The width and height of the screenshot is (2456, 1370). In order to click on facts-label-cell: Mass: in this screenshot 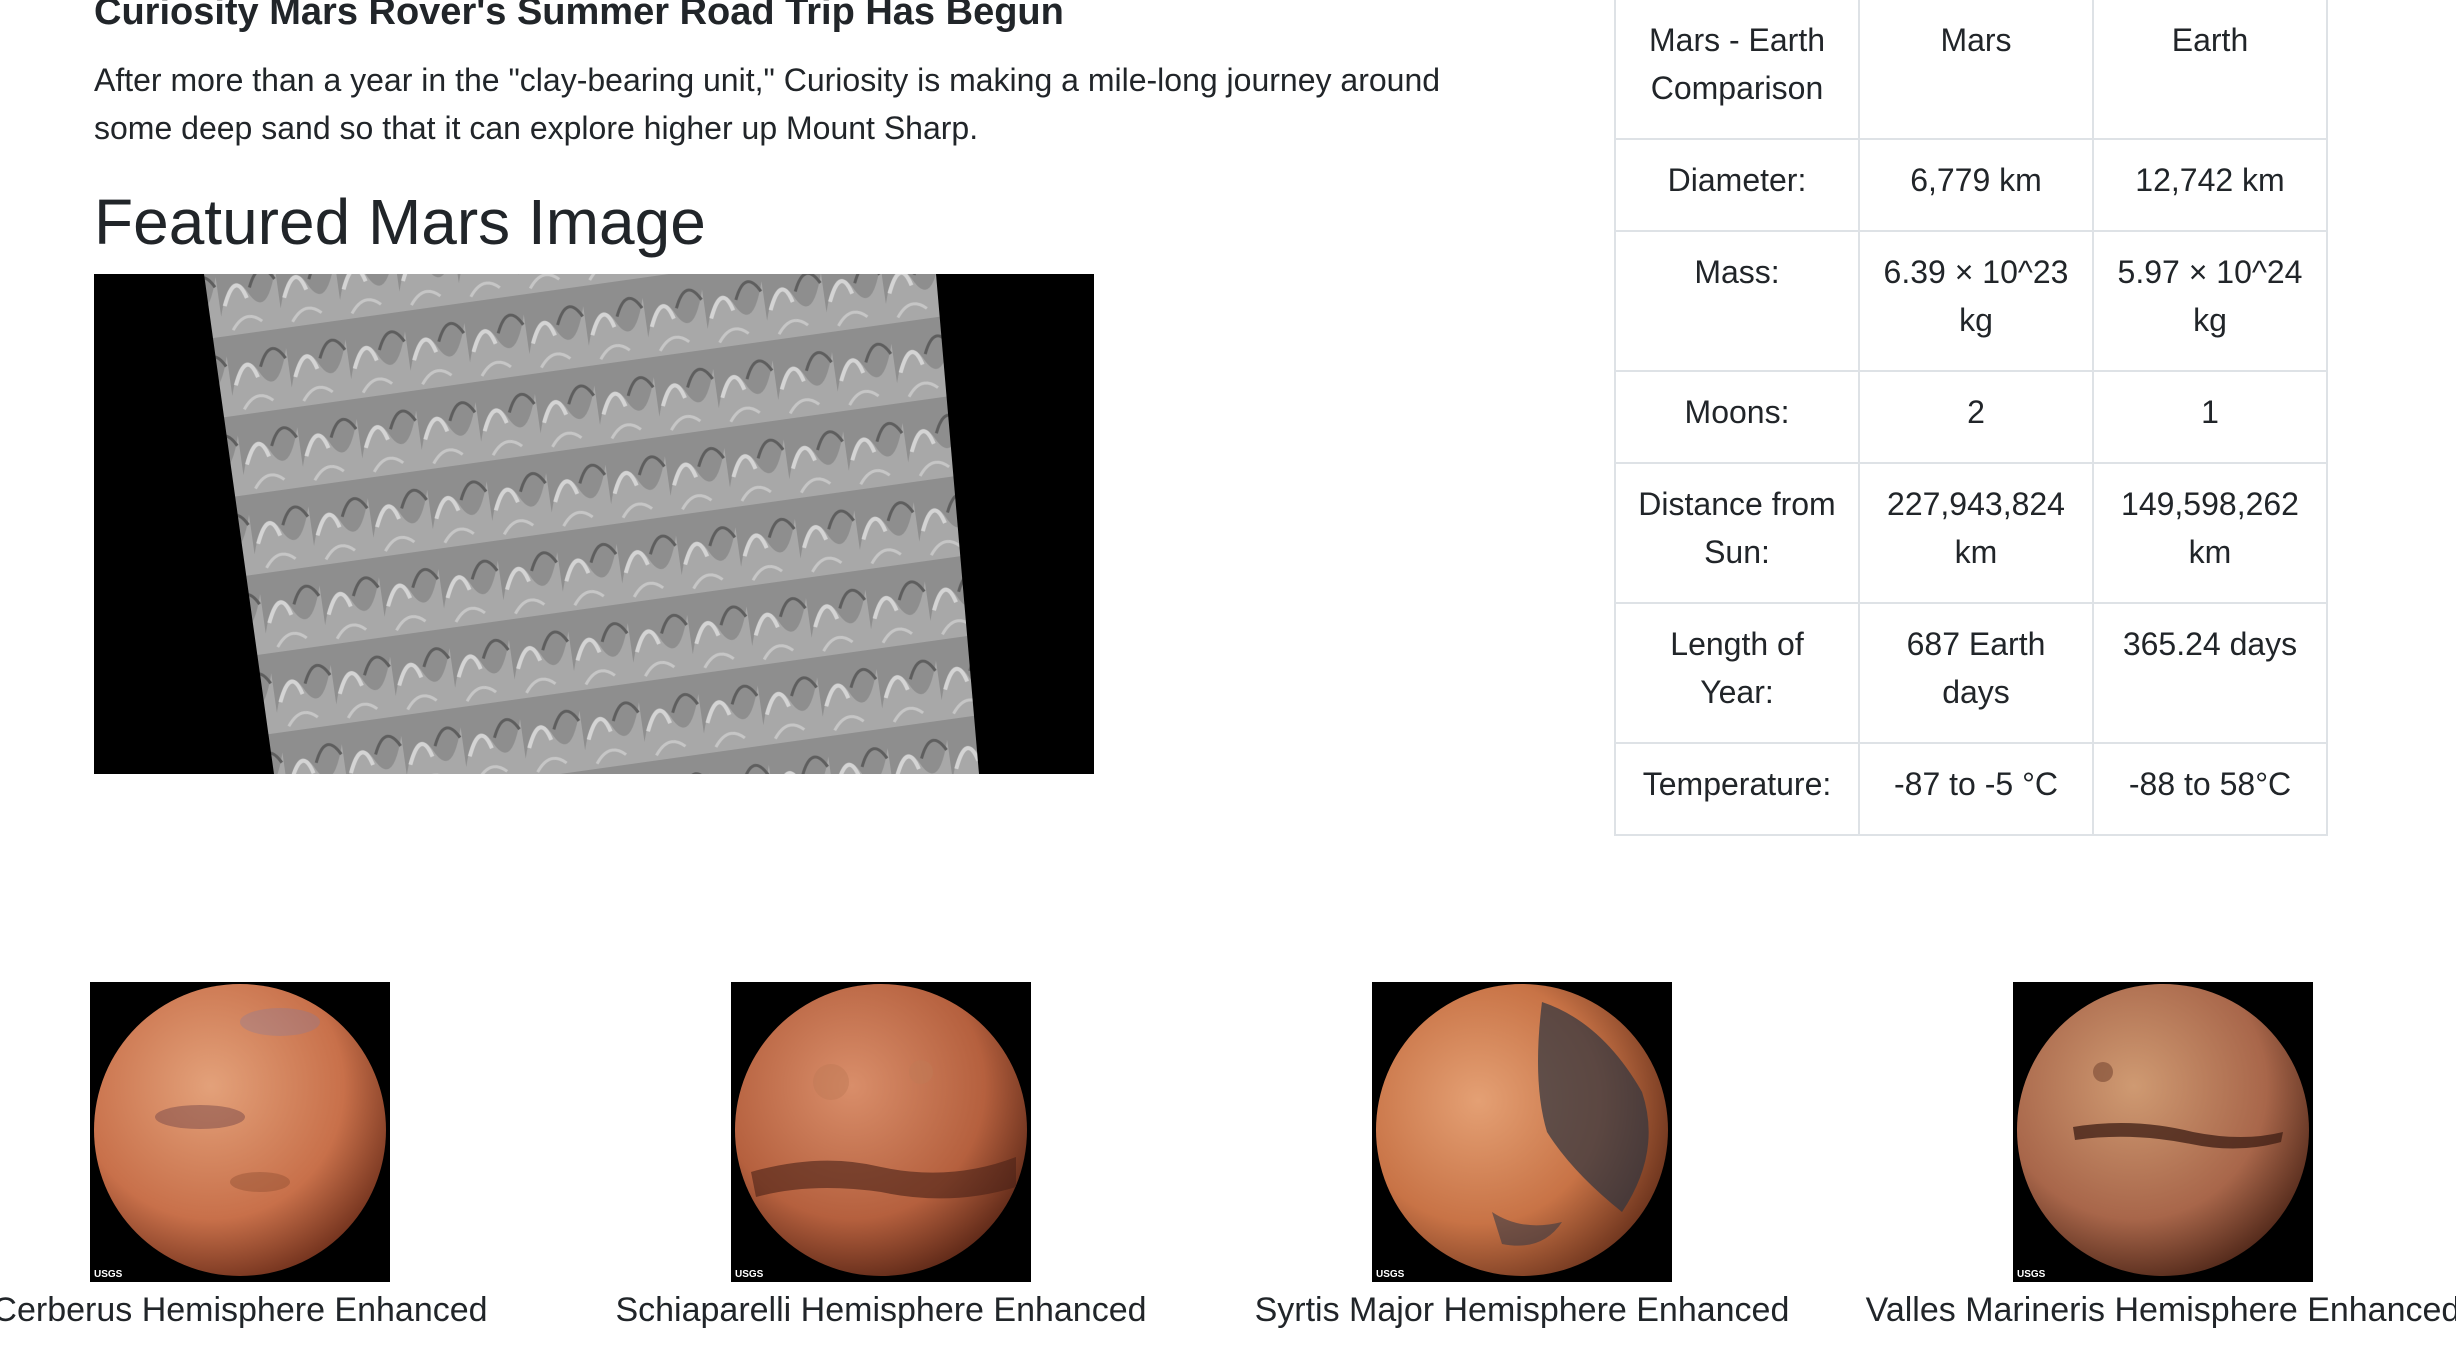, I will do `click(1737, 301)`.